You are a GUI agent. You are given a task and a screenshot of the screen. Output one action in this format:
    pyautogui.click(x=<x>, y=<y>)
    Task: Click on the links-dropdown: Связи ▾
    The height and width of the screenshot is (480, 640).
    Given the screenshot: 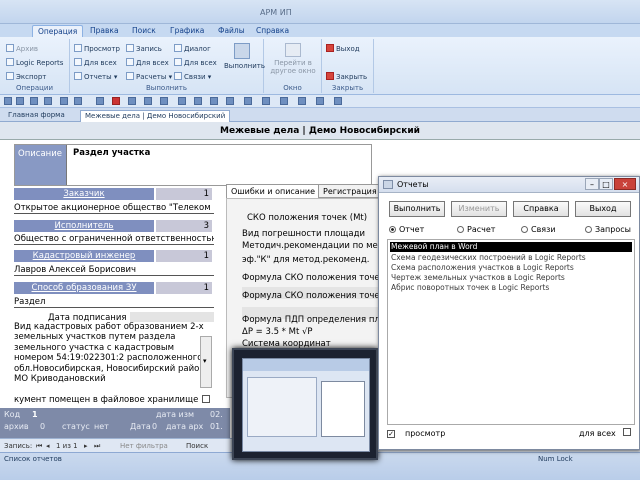 What is the action you would take?
    pyautogui.click(x=192, y=76)
    